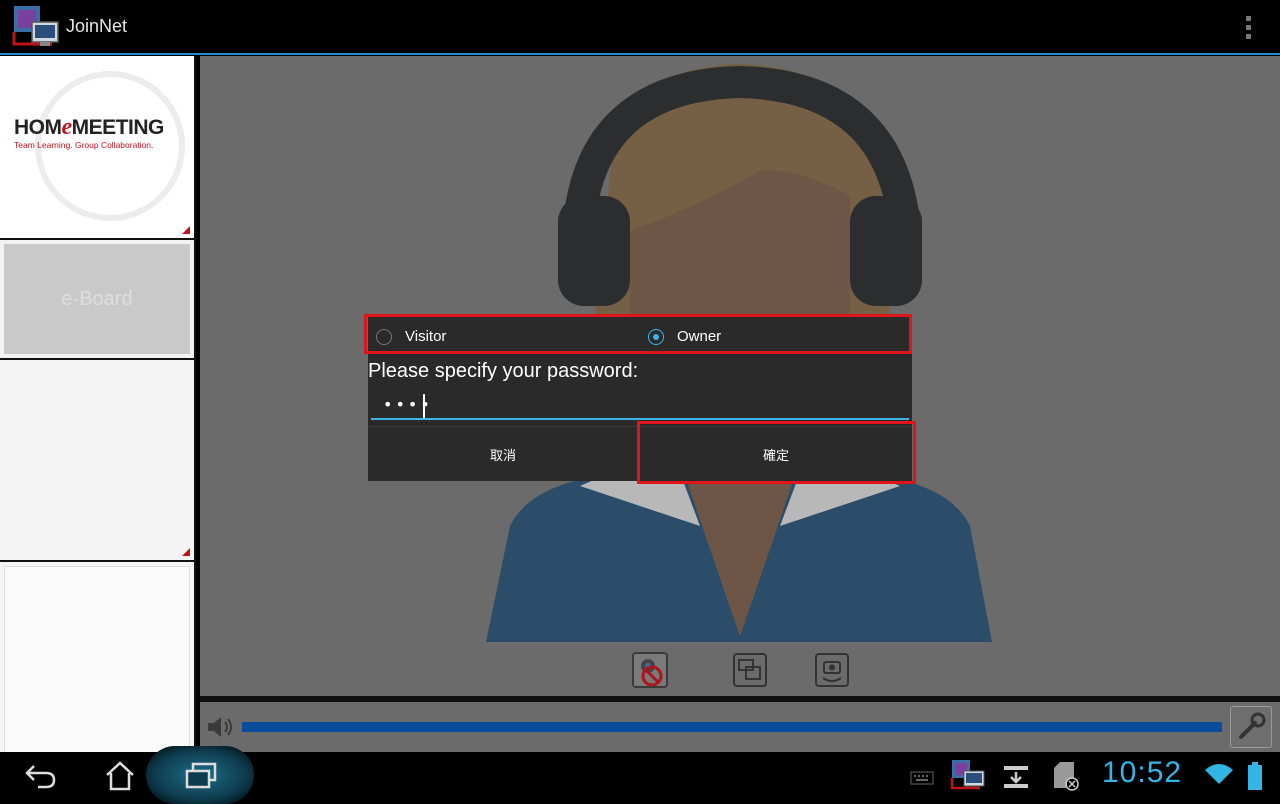  Describe the element at coordinates (750, 670) in the screenshot. I see `switch-window-button` at that location.